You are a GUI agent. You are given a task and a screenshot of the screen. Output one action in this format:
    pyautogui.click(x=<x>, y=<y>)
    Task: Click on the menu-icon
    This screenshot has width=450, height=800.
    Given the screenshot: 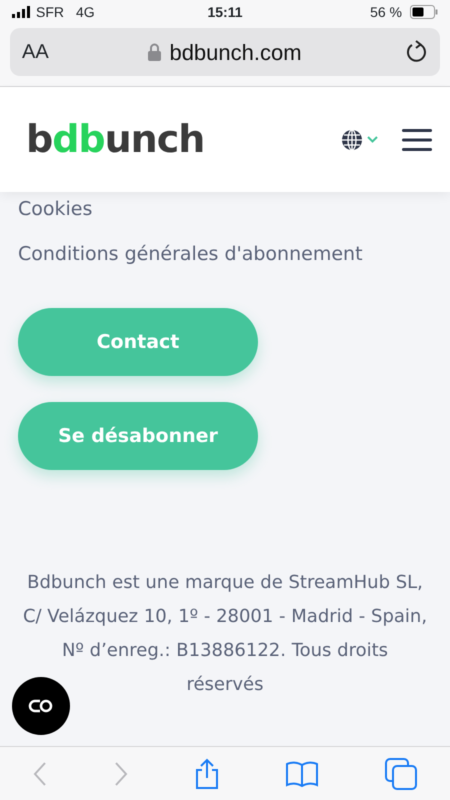 What is the action you would take?
    pyautogui.click(x=417, y=139)
    